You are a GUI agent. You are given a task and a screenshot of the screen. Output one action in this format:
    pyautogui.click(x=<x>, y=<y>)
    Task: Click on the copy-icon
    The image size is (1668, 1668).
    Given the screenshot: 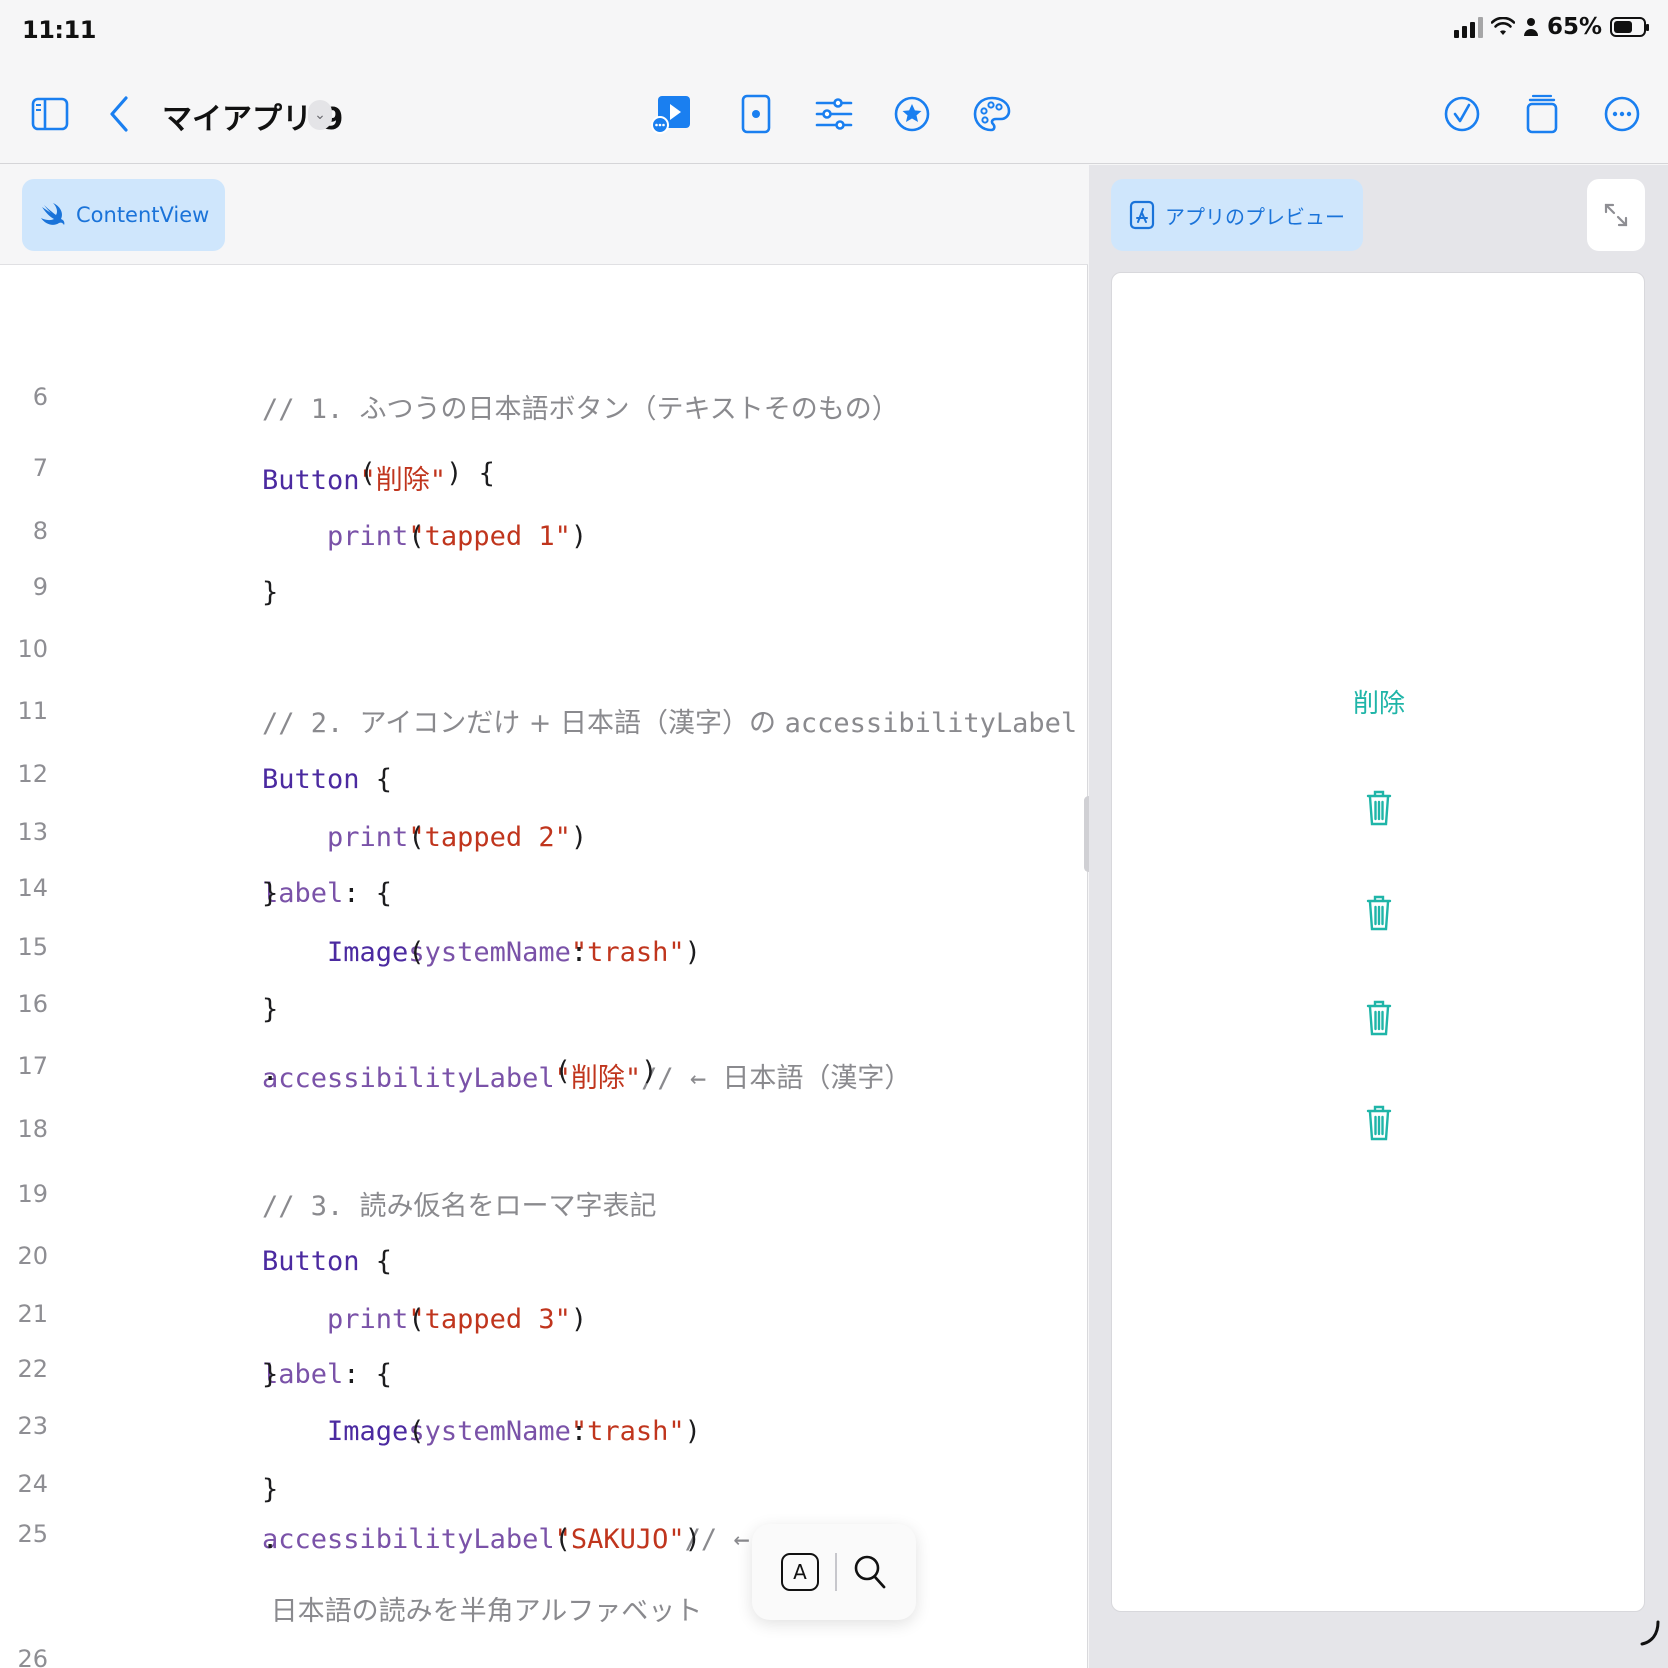 What is the action you would take?
    pyautogui.click(x=1542, y=114)
    